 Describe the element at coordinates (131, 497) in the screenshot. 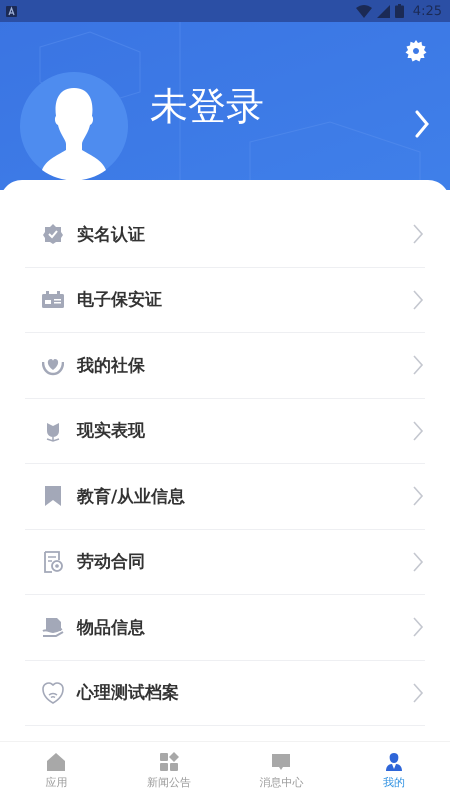

I see `menu-label: 教育/从业信息` at that location.